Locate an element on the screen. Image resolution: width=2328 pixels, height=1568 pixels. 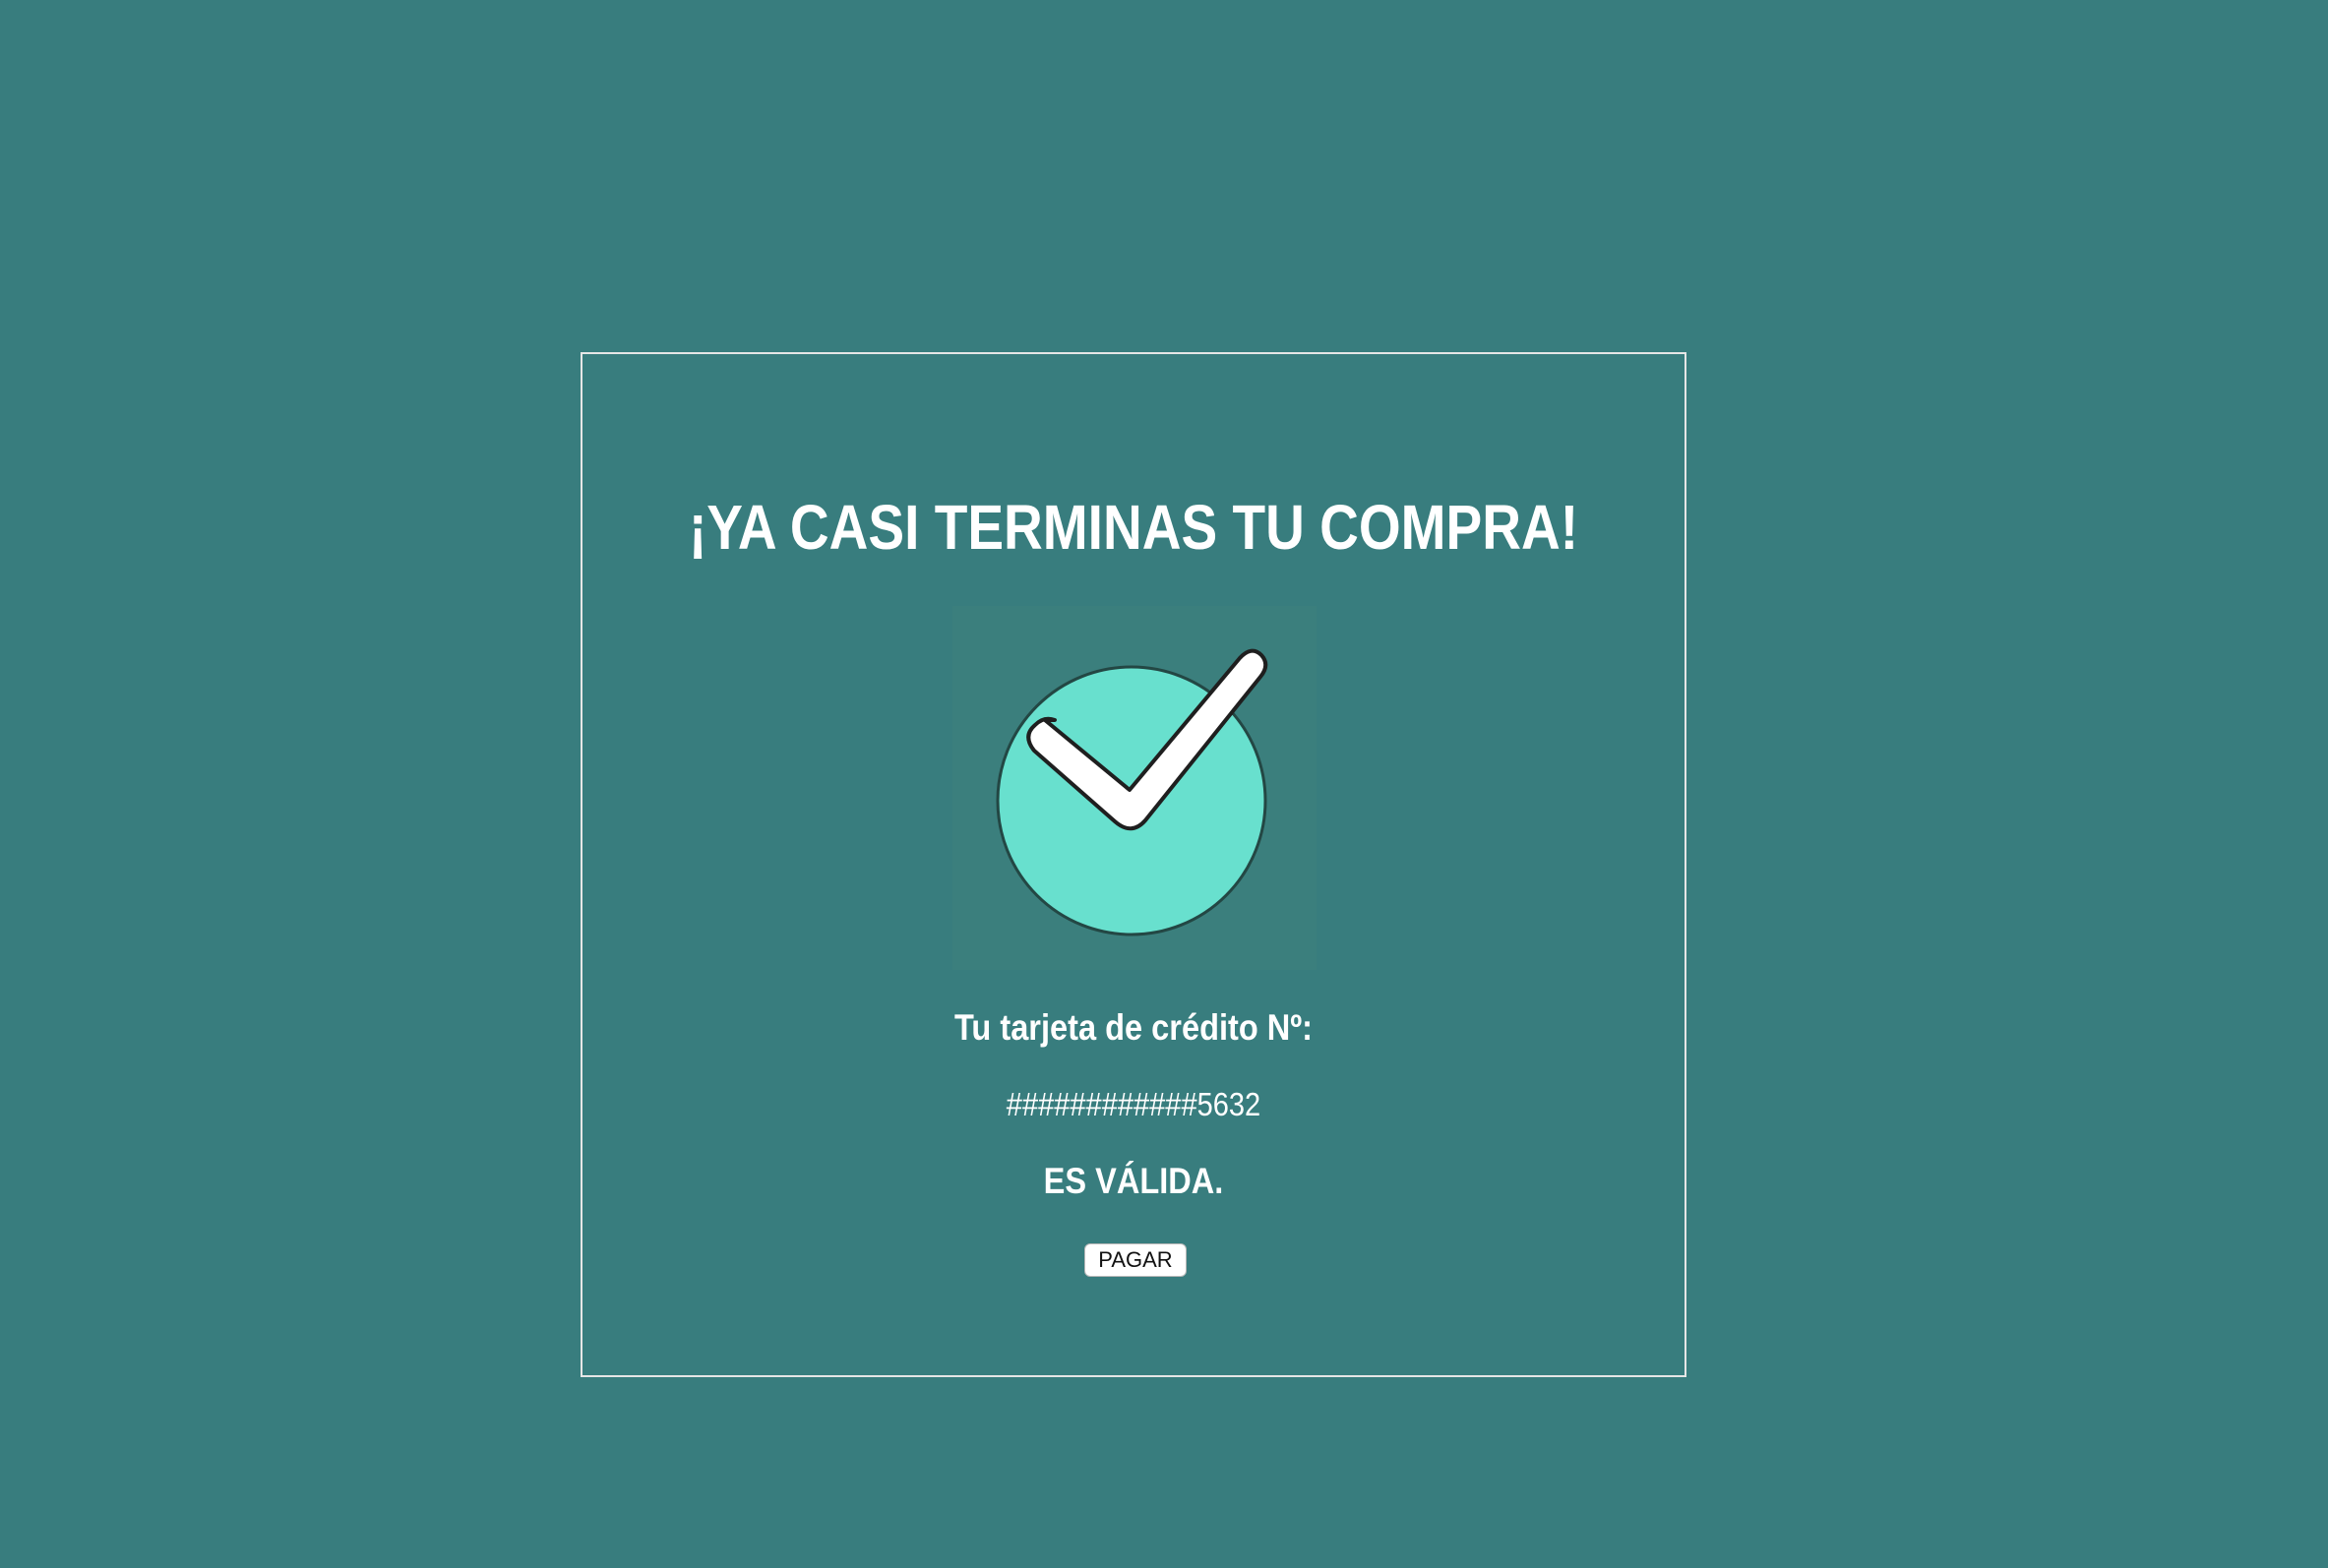
card-number: ############5632 is located at coordinates (1133, 1104).